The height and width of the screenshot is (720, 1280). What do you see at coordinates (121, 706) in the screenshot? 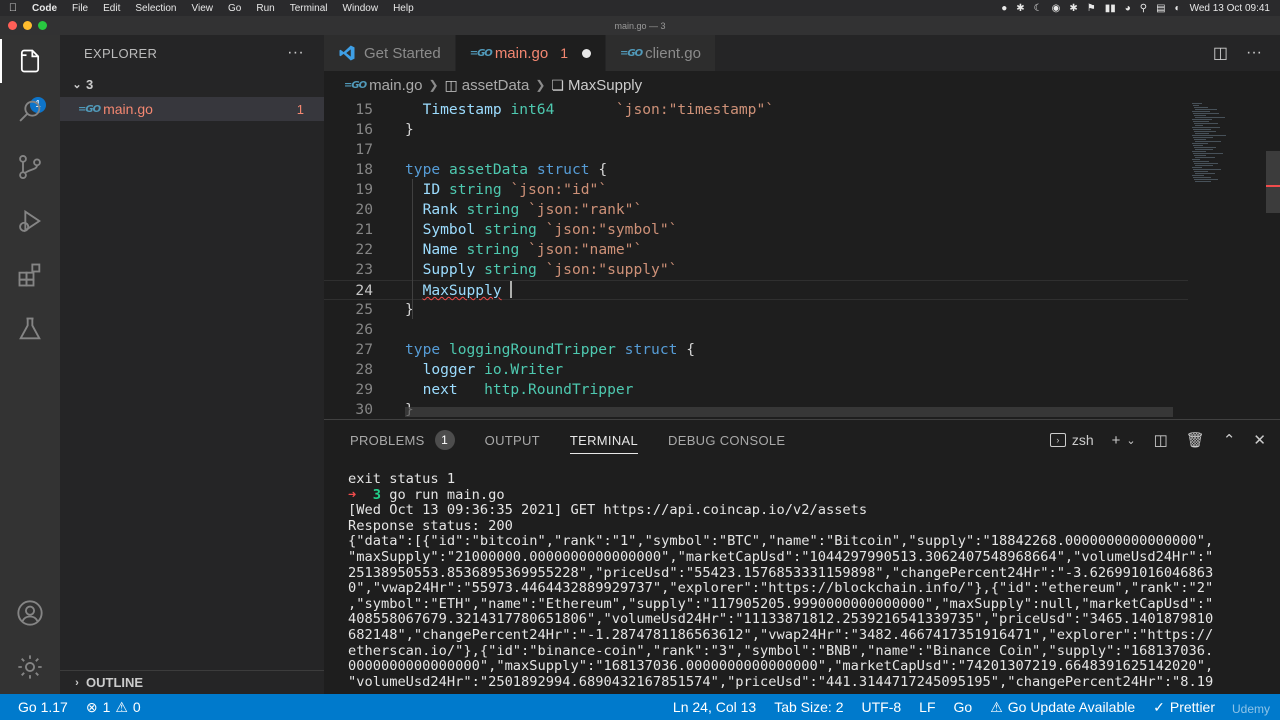
I see `warning-icon: ⚠` at bounding box center [121, 706].